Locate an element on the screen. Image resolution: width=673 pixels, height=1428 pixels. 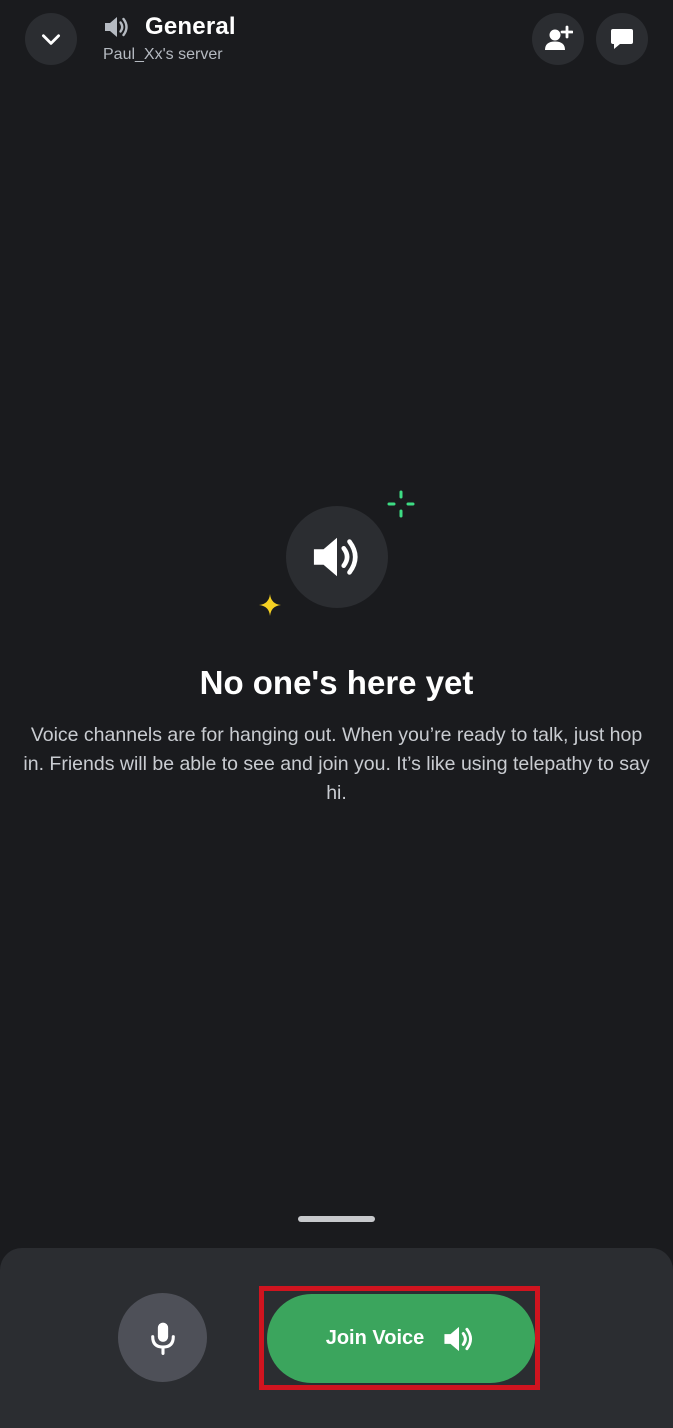
empty-state-title: No one's here yet is located at coordinates (336, 682).